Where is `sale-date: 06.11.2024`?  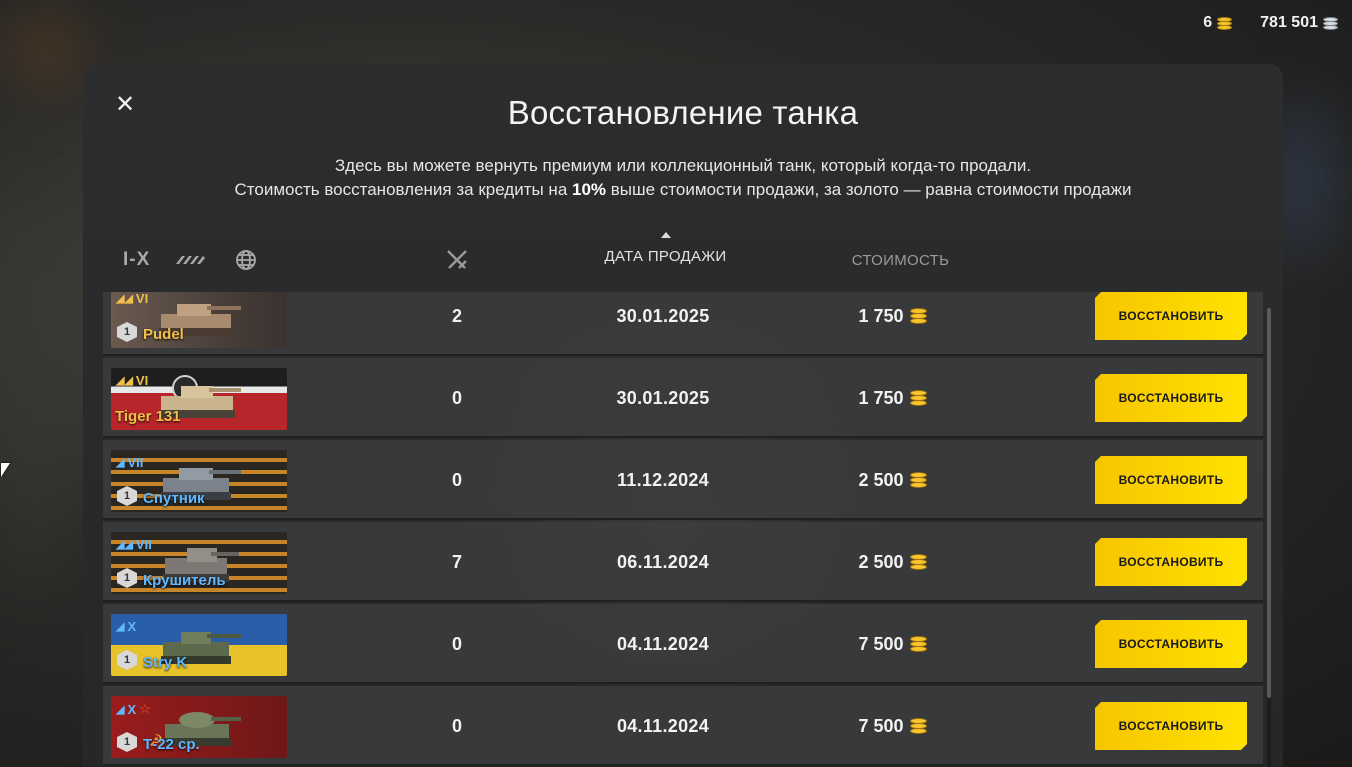
sale-date: 06.11.2024 is located at coordinates (663, 562).